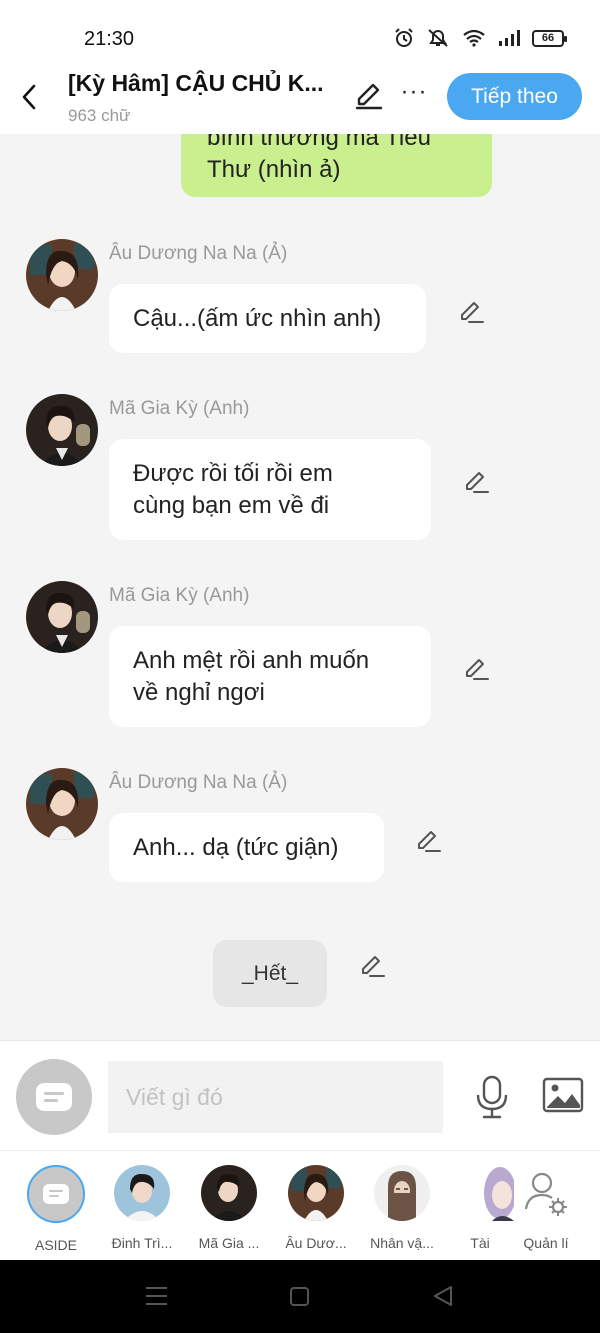  Describe the element at coordinates (233, 473) in the screenshot. I see `message-text: Được rồi tối rồi em` at that location.